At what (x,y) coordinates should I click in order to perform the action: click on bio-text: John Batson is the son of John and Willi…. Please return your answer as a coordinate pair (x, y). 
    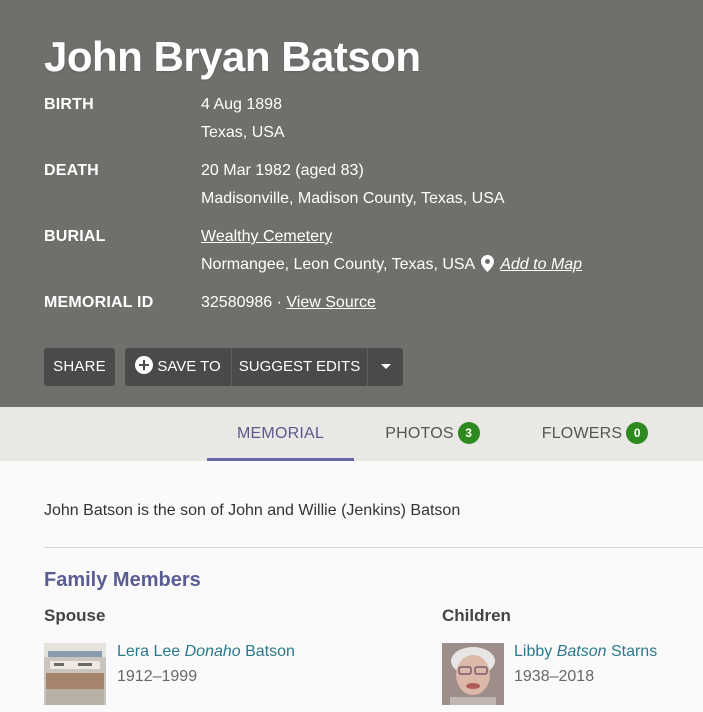
    Looking at the image, I should click on (252, 510).